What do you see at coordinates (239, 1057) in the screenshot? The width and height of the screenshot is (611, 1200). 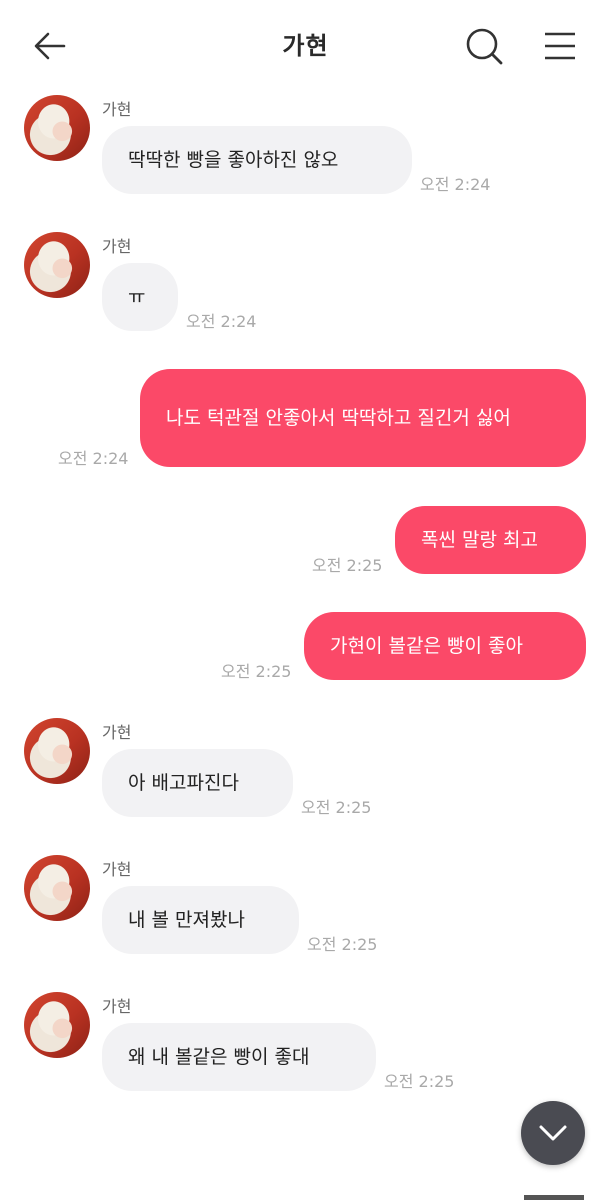 I see `message-bubble: 왜 내 볼같은 빵이 좋대` at bounding box center [239, 1057].